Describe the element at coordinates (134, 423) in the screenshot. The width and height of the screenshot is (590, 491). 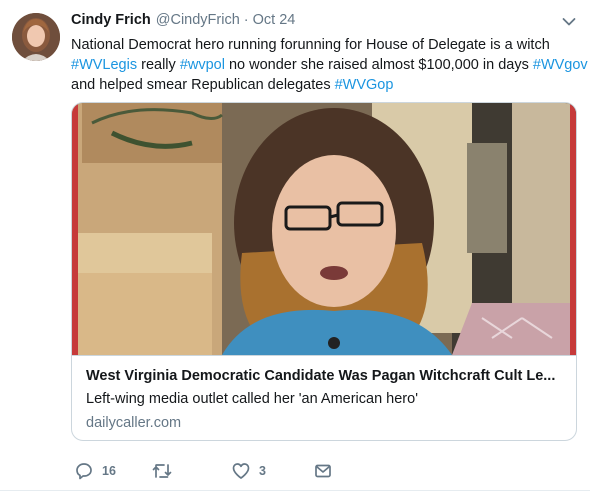
I see `card-domain: dailycaller.com` at that location.